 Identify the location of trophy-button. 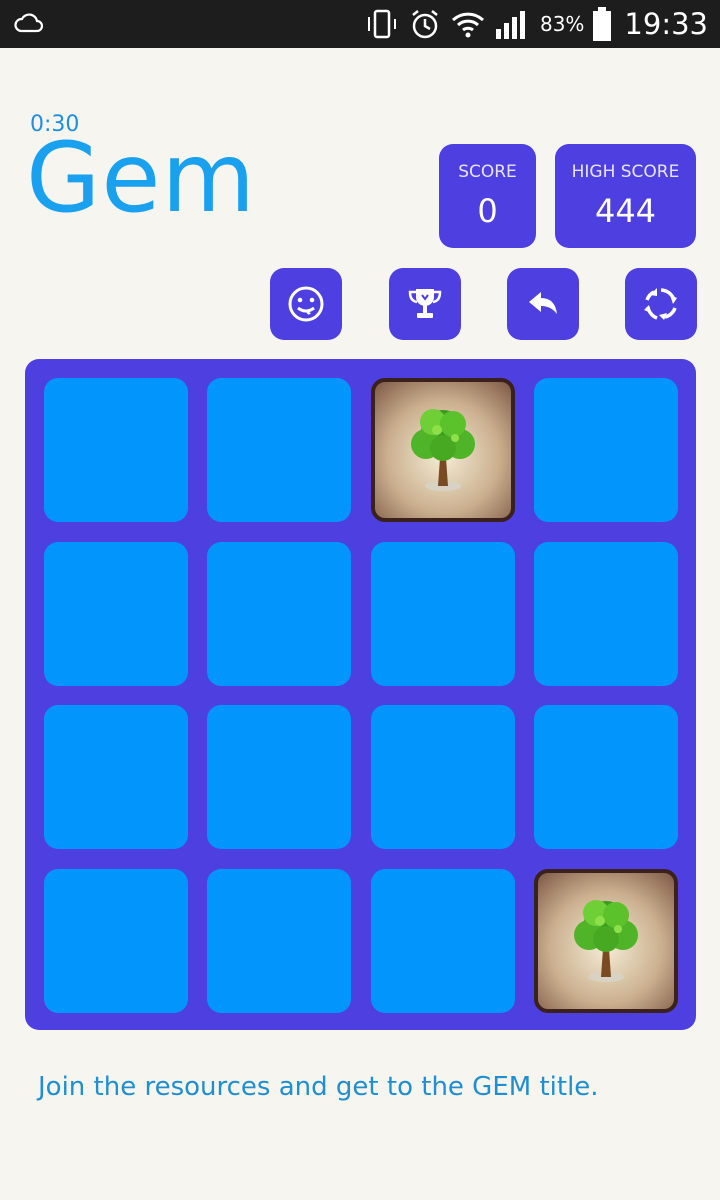
(425, 304).